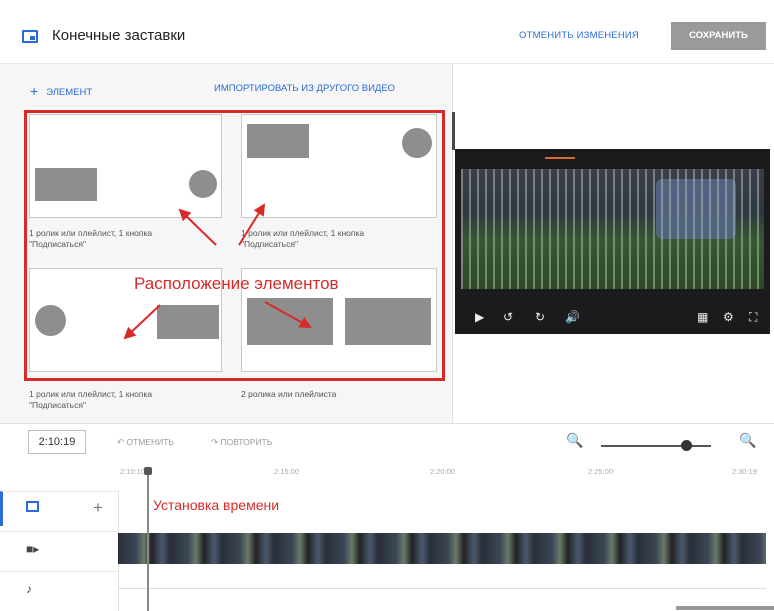 The image size is (774, 611). I want to click on page-title: Конечные заставки, so click(119, 35).